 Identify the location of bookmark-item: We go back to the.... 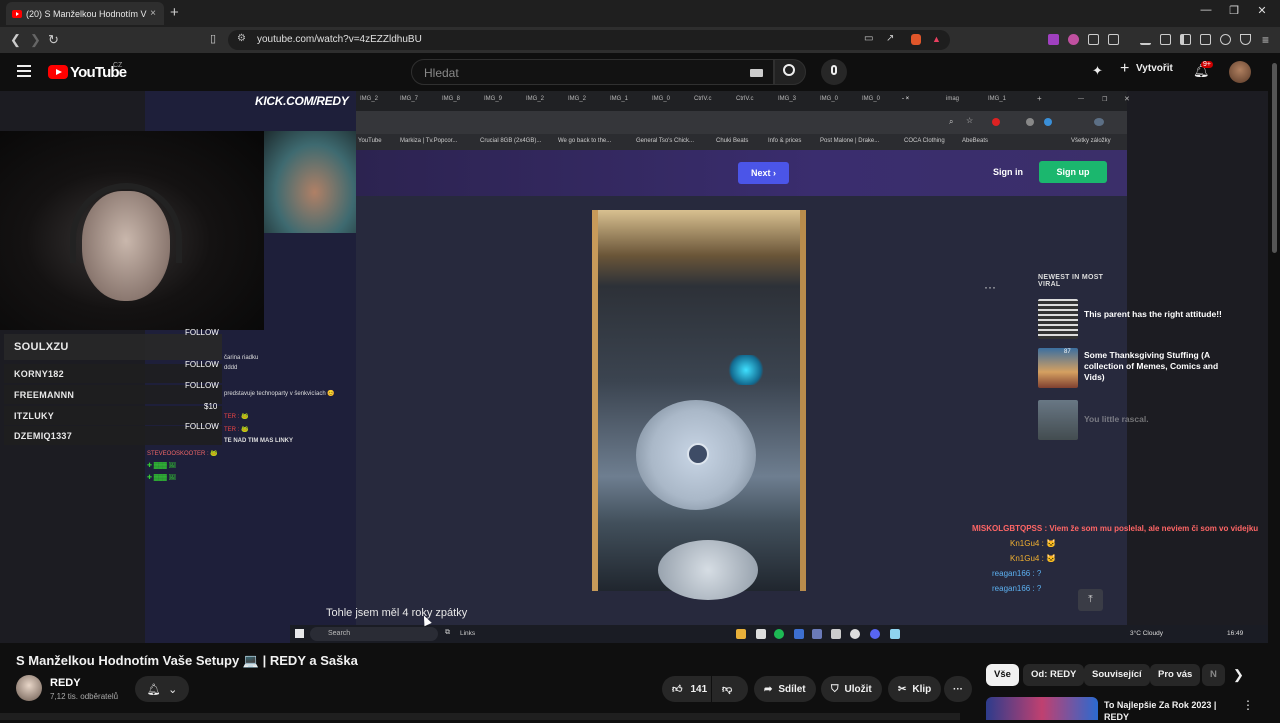
(585, 141).